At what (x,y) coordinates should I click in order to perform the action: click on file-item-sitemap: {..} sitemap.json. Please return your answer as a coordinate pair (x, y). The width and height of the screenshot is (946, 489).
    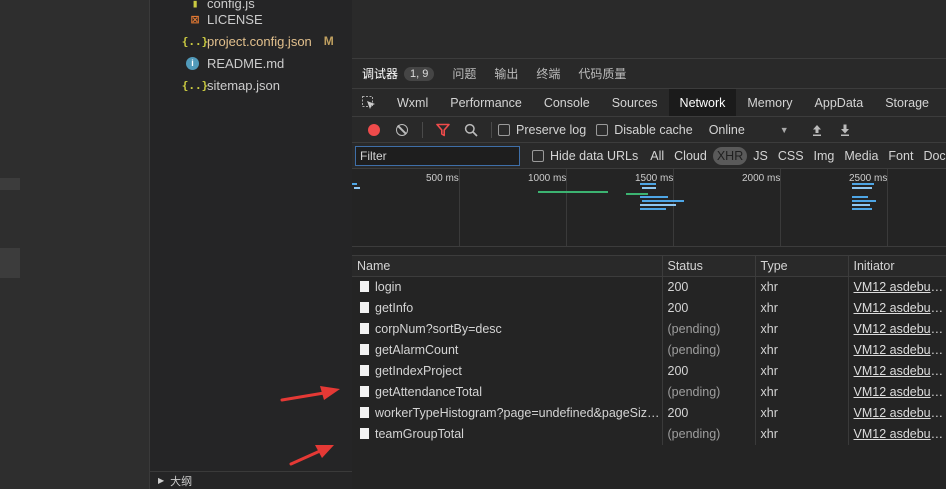
    Looking at the image, I should click on (231, 85).